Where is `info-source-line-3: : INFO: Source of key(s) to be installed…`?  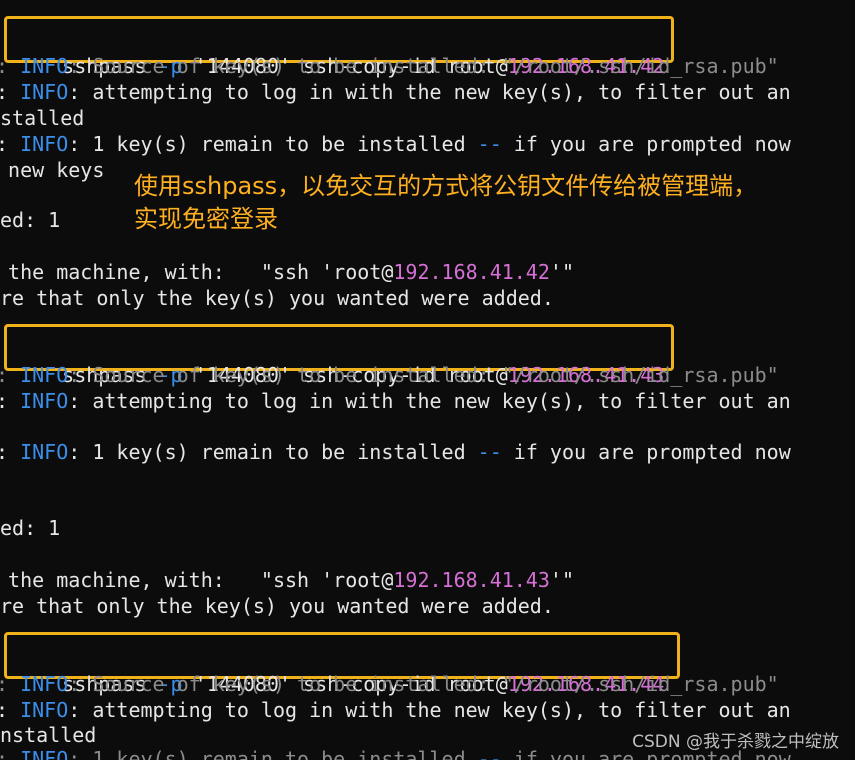 info-source-line-3: : INFO: Source of key(s) to be installed… is located at coordinates (389, 684).